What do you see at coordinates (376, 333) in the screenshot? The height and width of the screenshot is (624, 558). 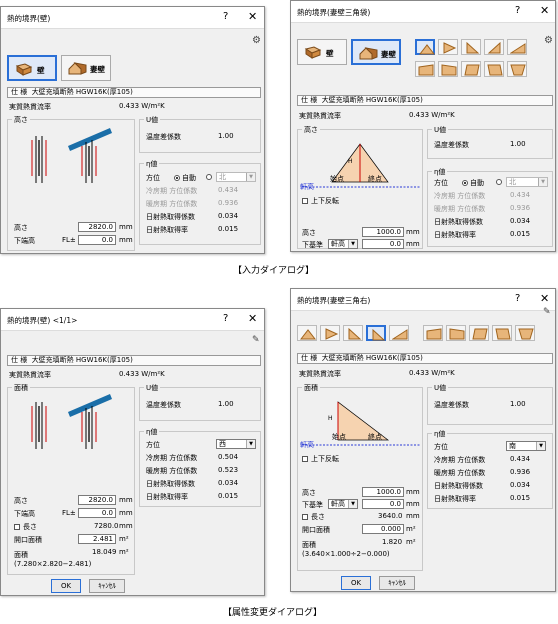 I see `shape-triangle-right-selected` at bounding box center [376, 333].